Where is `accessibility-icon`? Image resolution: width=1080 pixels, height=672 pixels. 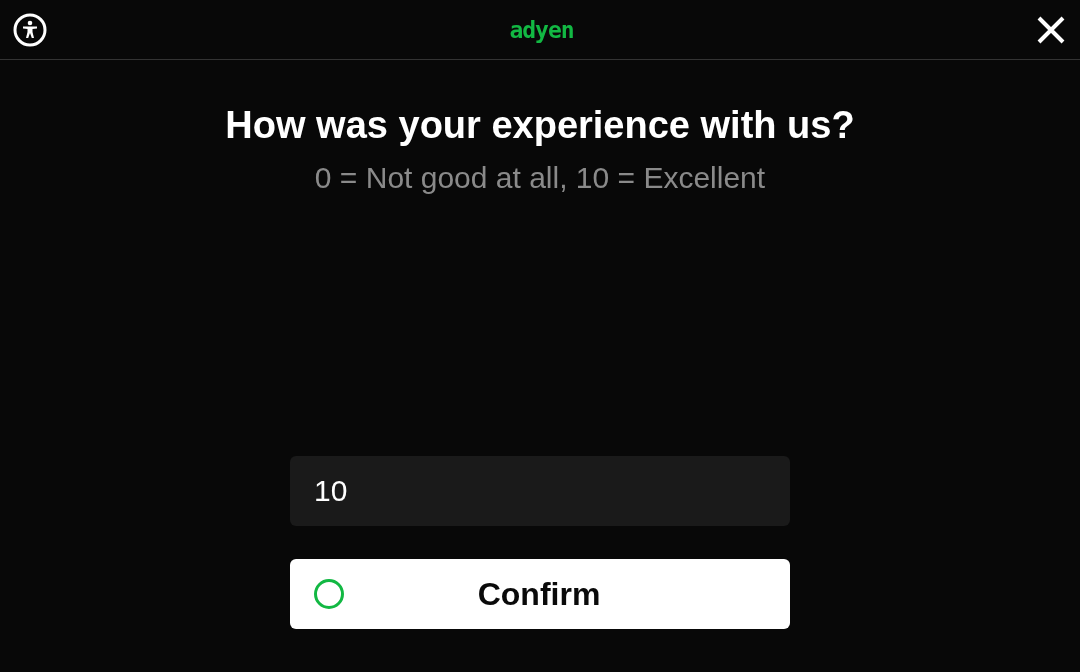
accessibility-icon is located at coordinates (30, 29).